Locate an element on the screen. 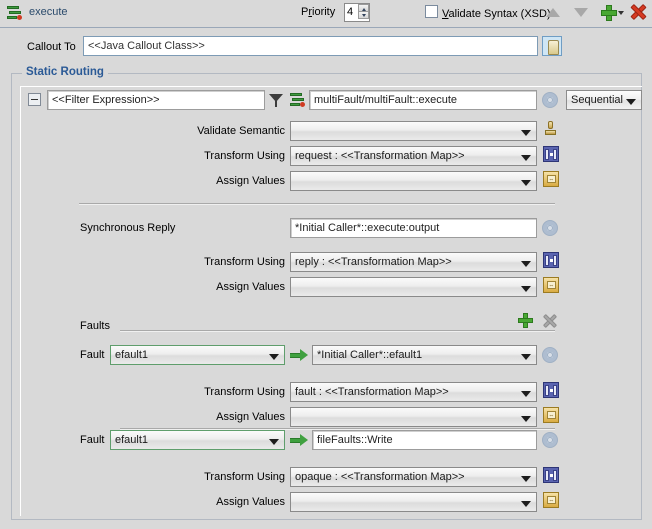 The height and width of the screenshot is (529, 652). routing-mode-select: Sequential is located at coordinates (604, 100).